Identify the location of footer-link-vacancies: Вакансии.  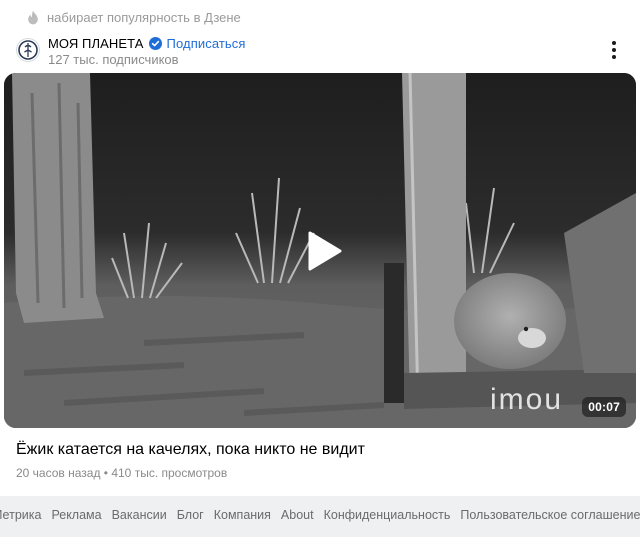
(139, 515).